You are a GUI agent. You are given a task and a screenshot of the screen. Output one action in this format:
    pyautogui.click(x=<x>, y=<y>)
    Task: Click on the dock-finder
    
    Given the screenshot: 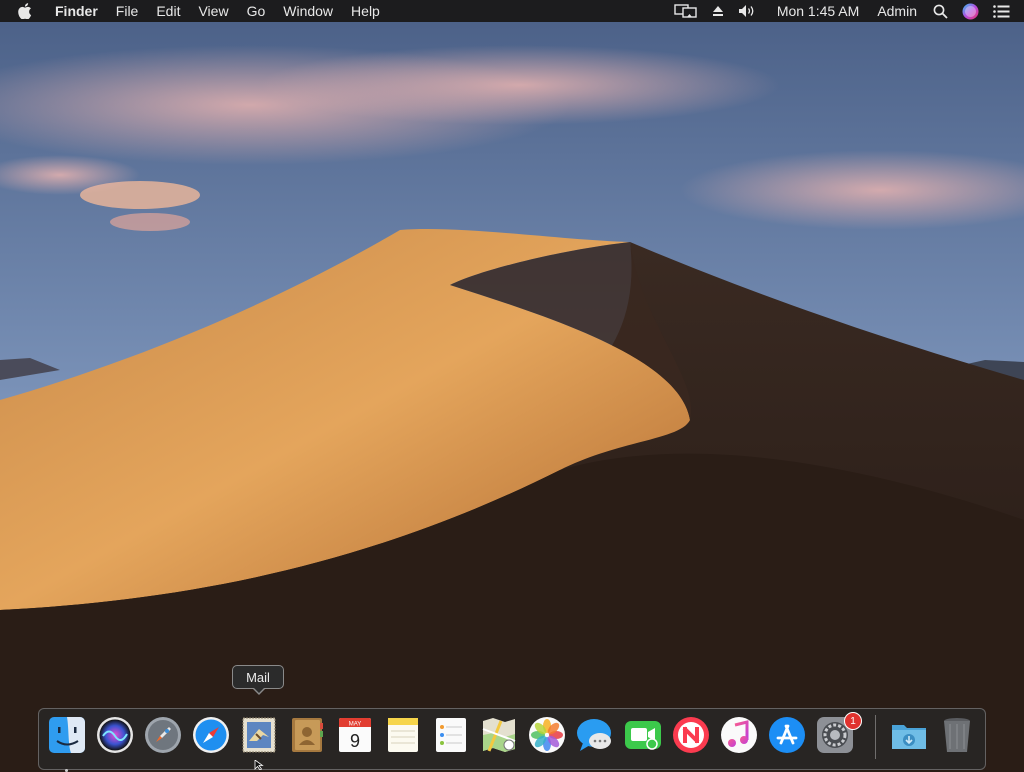 What is the action you would take?
    pyautogui.click(x=67, y=743)
    